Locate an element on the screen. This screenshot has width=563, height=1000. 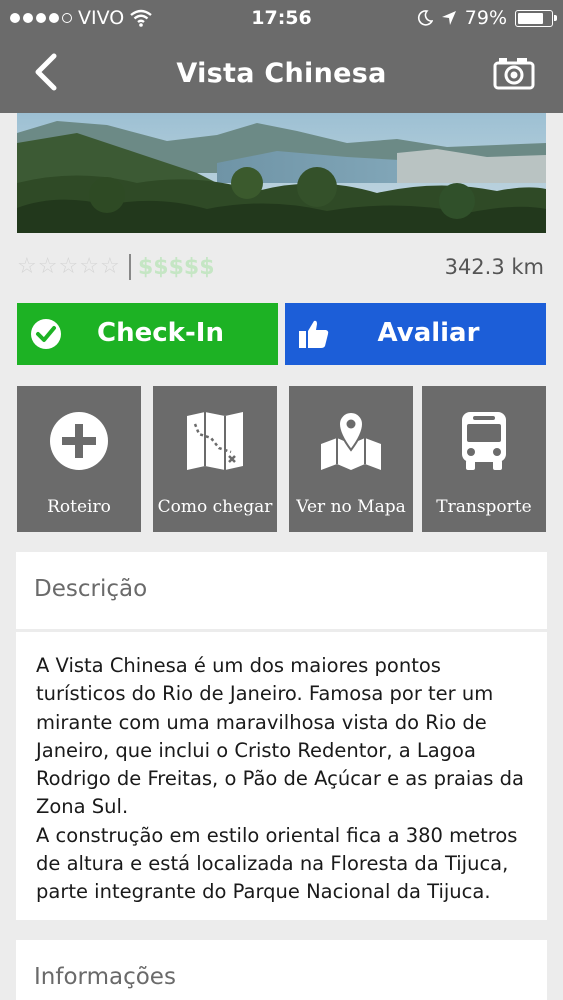
hero-image is located at coordinates (281, 173).